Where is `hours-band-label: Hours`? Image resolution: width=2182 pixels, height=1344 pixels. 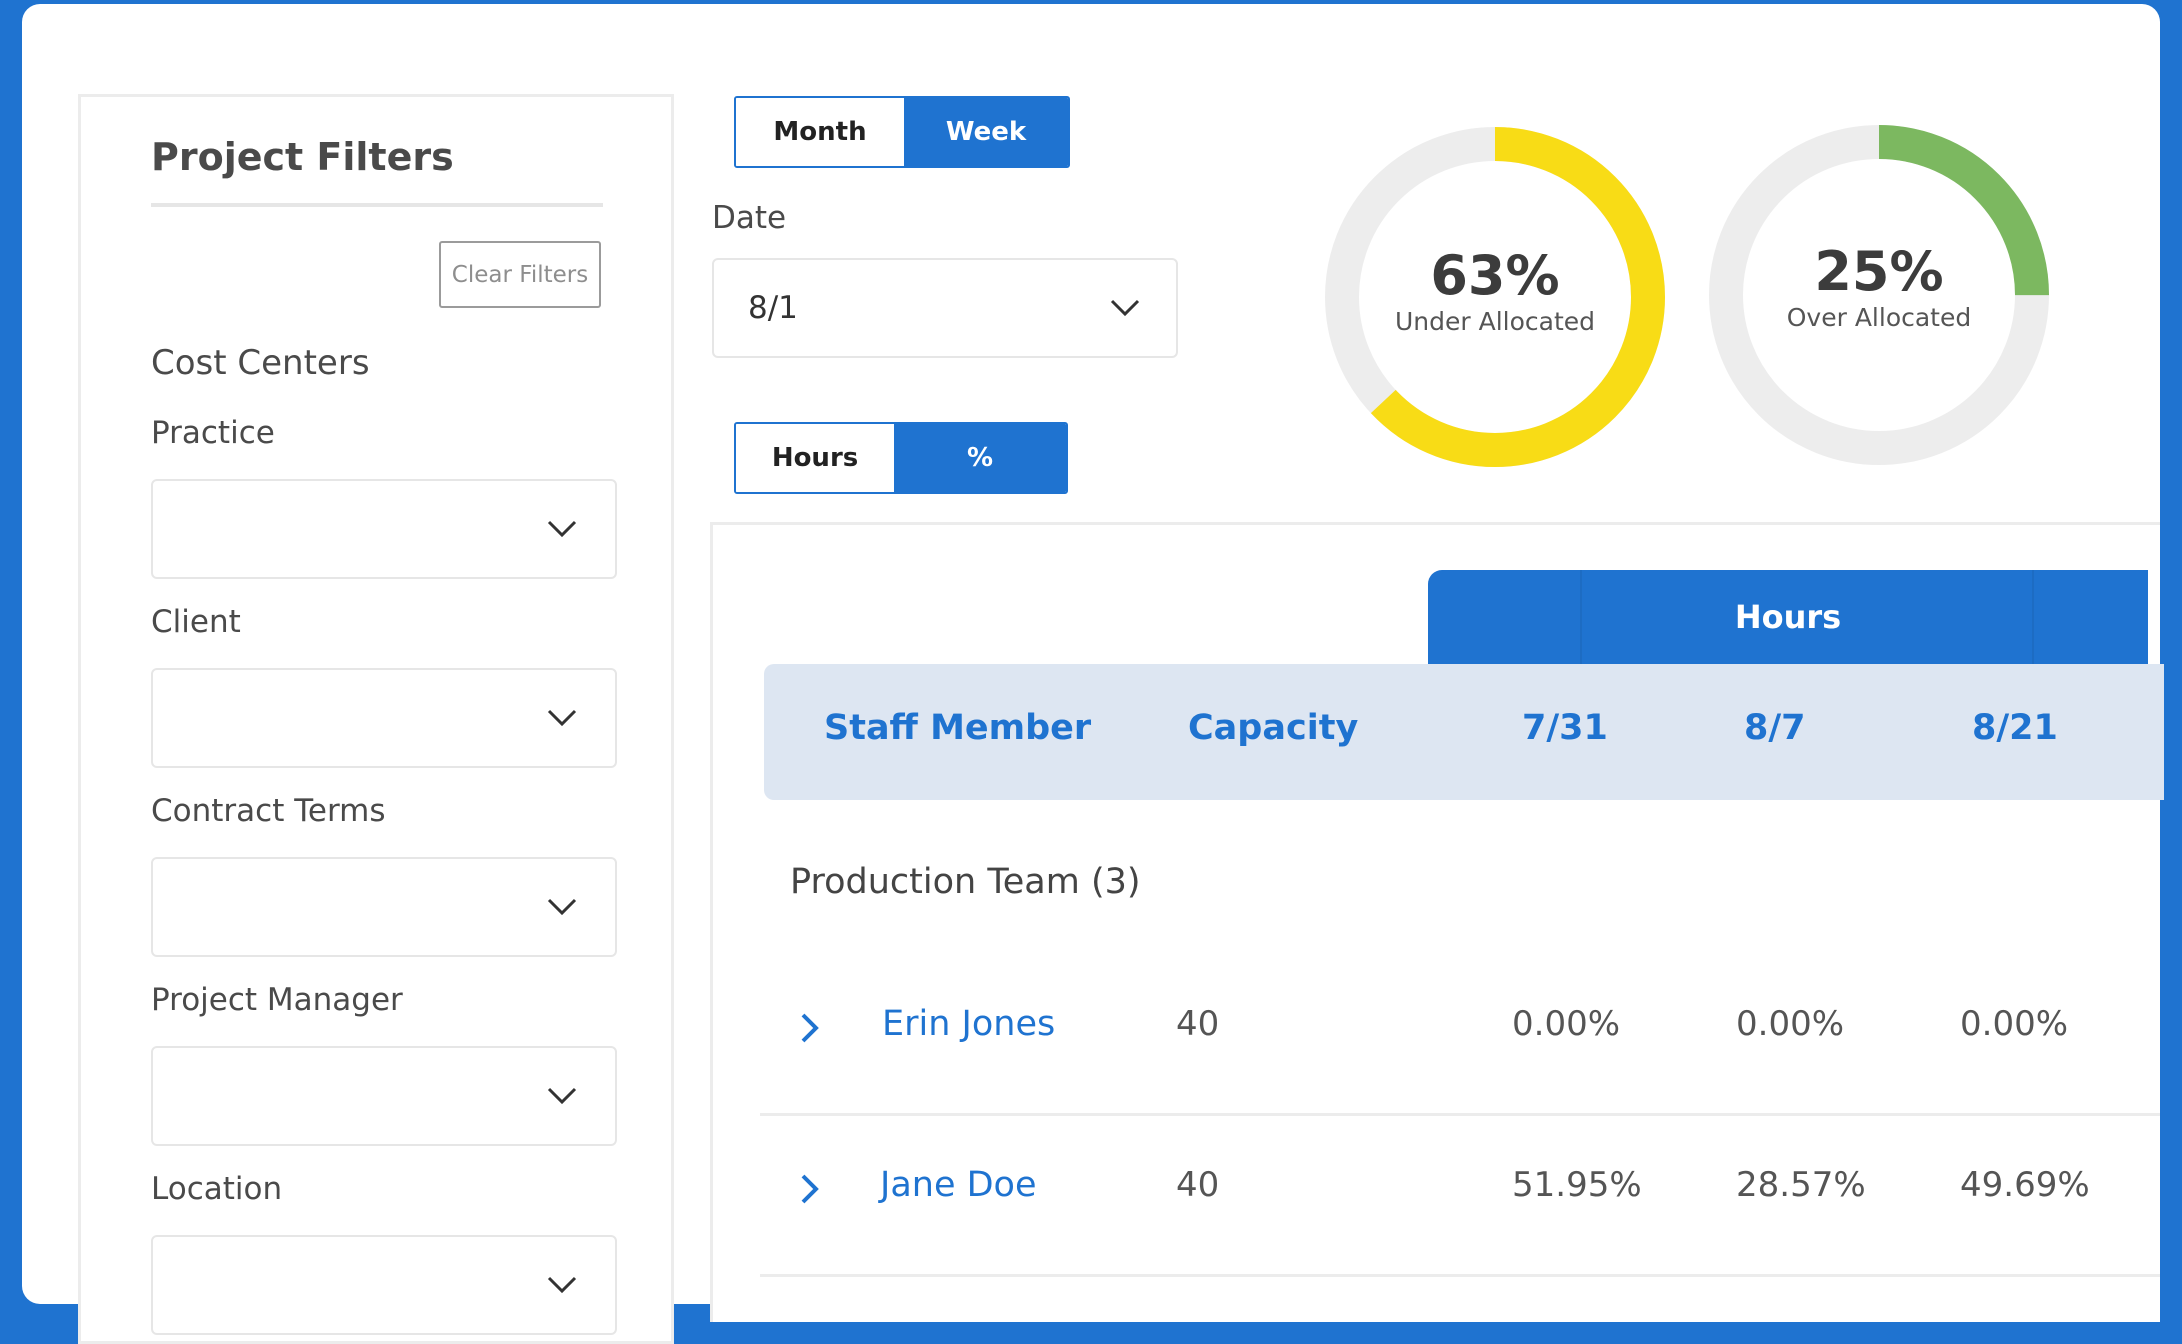 hours-band-label: Hours is located at coordinates (1788, 617).